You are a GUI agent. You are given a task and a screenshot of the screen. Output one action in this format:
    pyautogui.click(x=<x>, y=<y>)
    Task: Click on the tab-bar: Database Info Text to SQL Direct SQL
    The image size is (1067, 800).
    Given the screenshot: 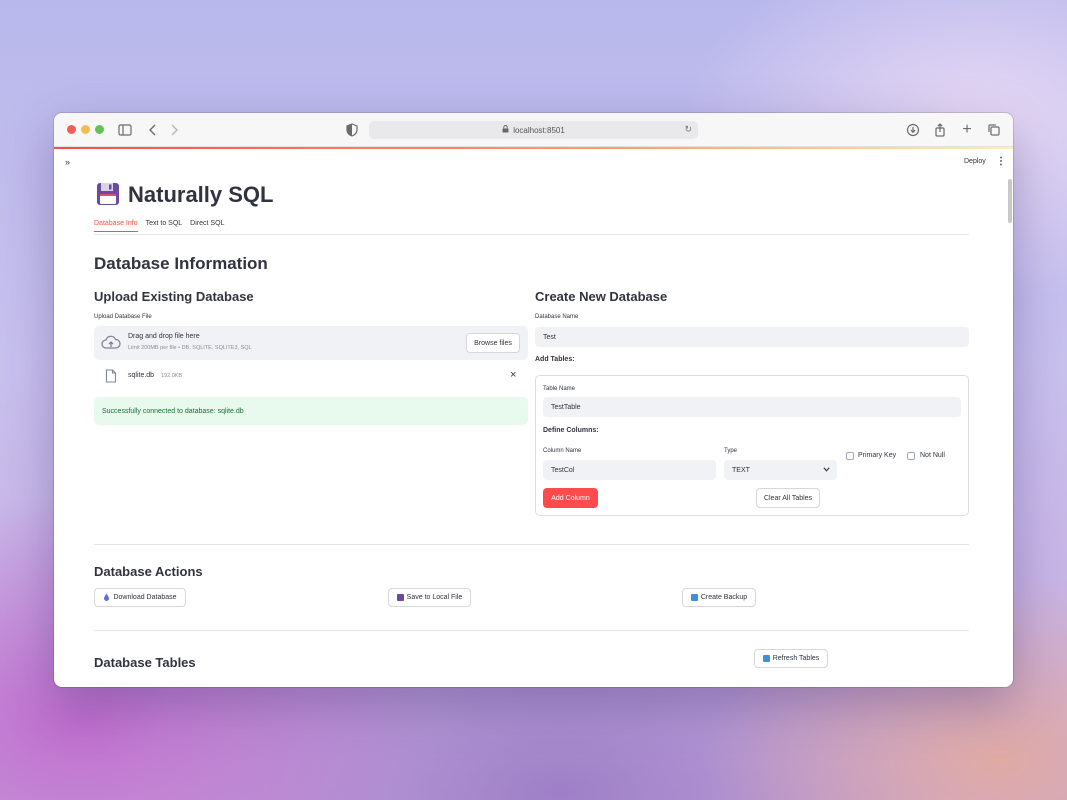 What is the action you would take?
    pyautogui.click(x=159, y=226)
    